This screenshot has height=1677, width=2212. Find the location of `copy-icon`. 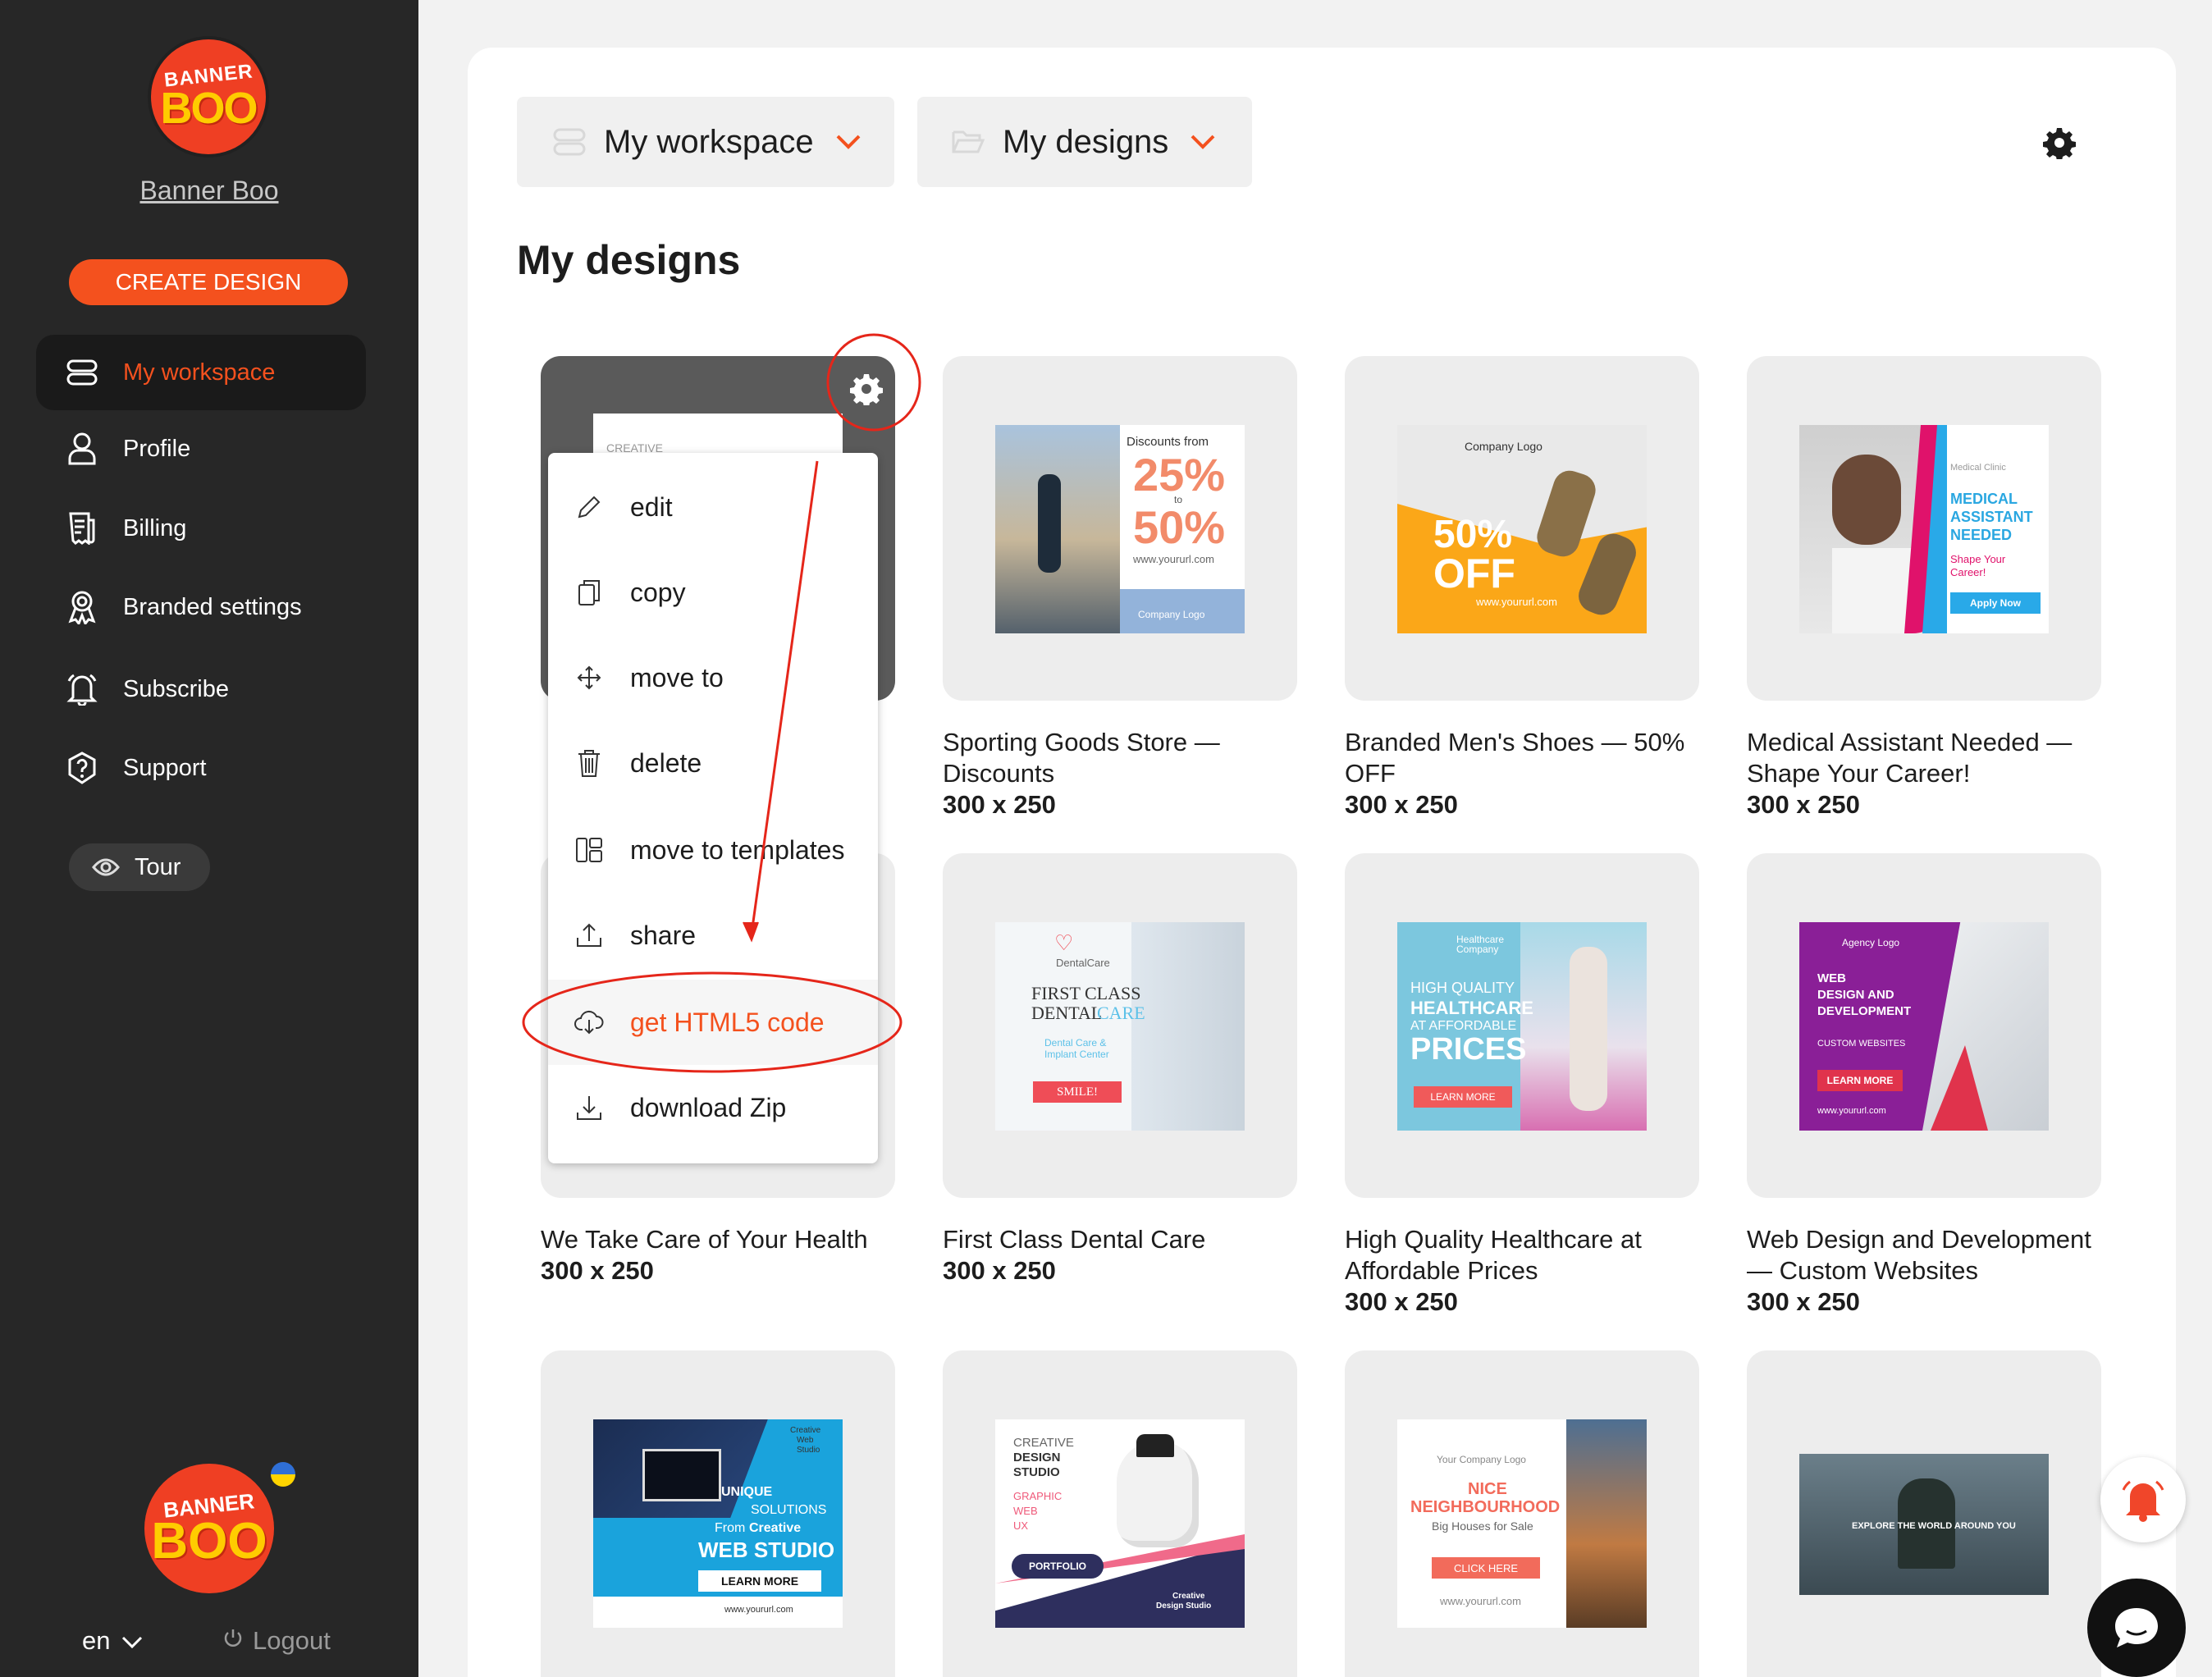

copy-icon is located at coordinates (589, 592).